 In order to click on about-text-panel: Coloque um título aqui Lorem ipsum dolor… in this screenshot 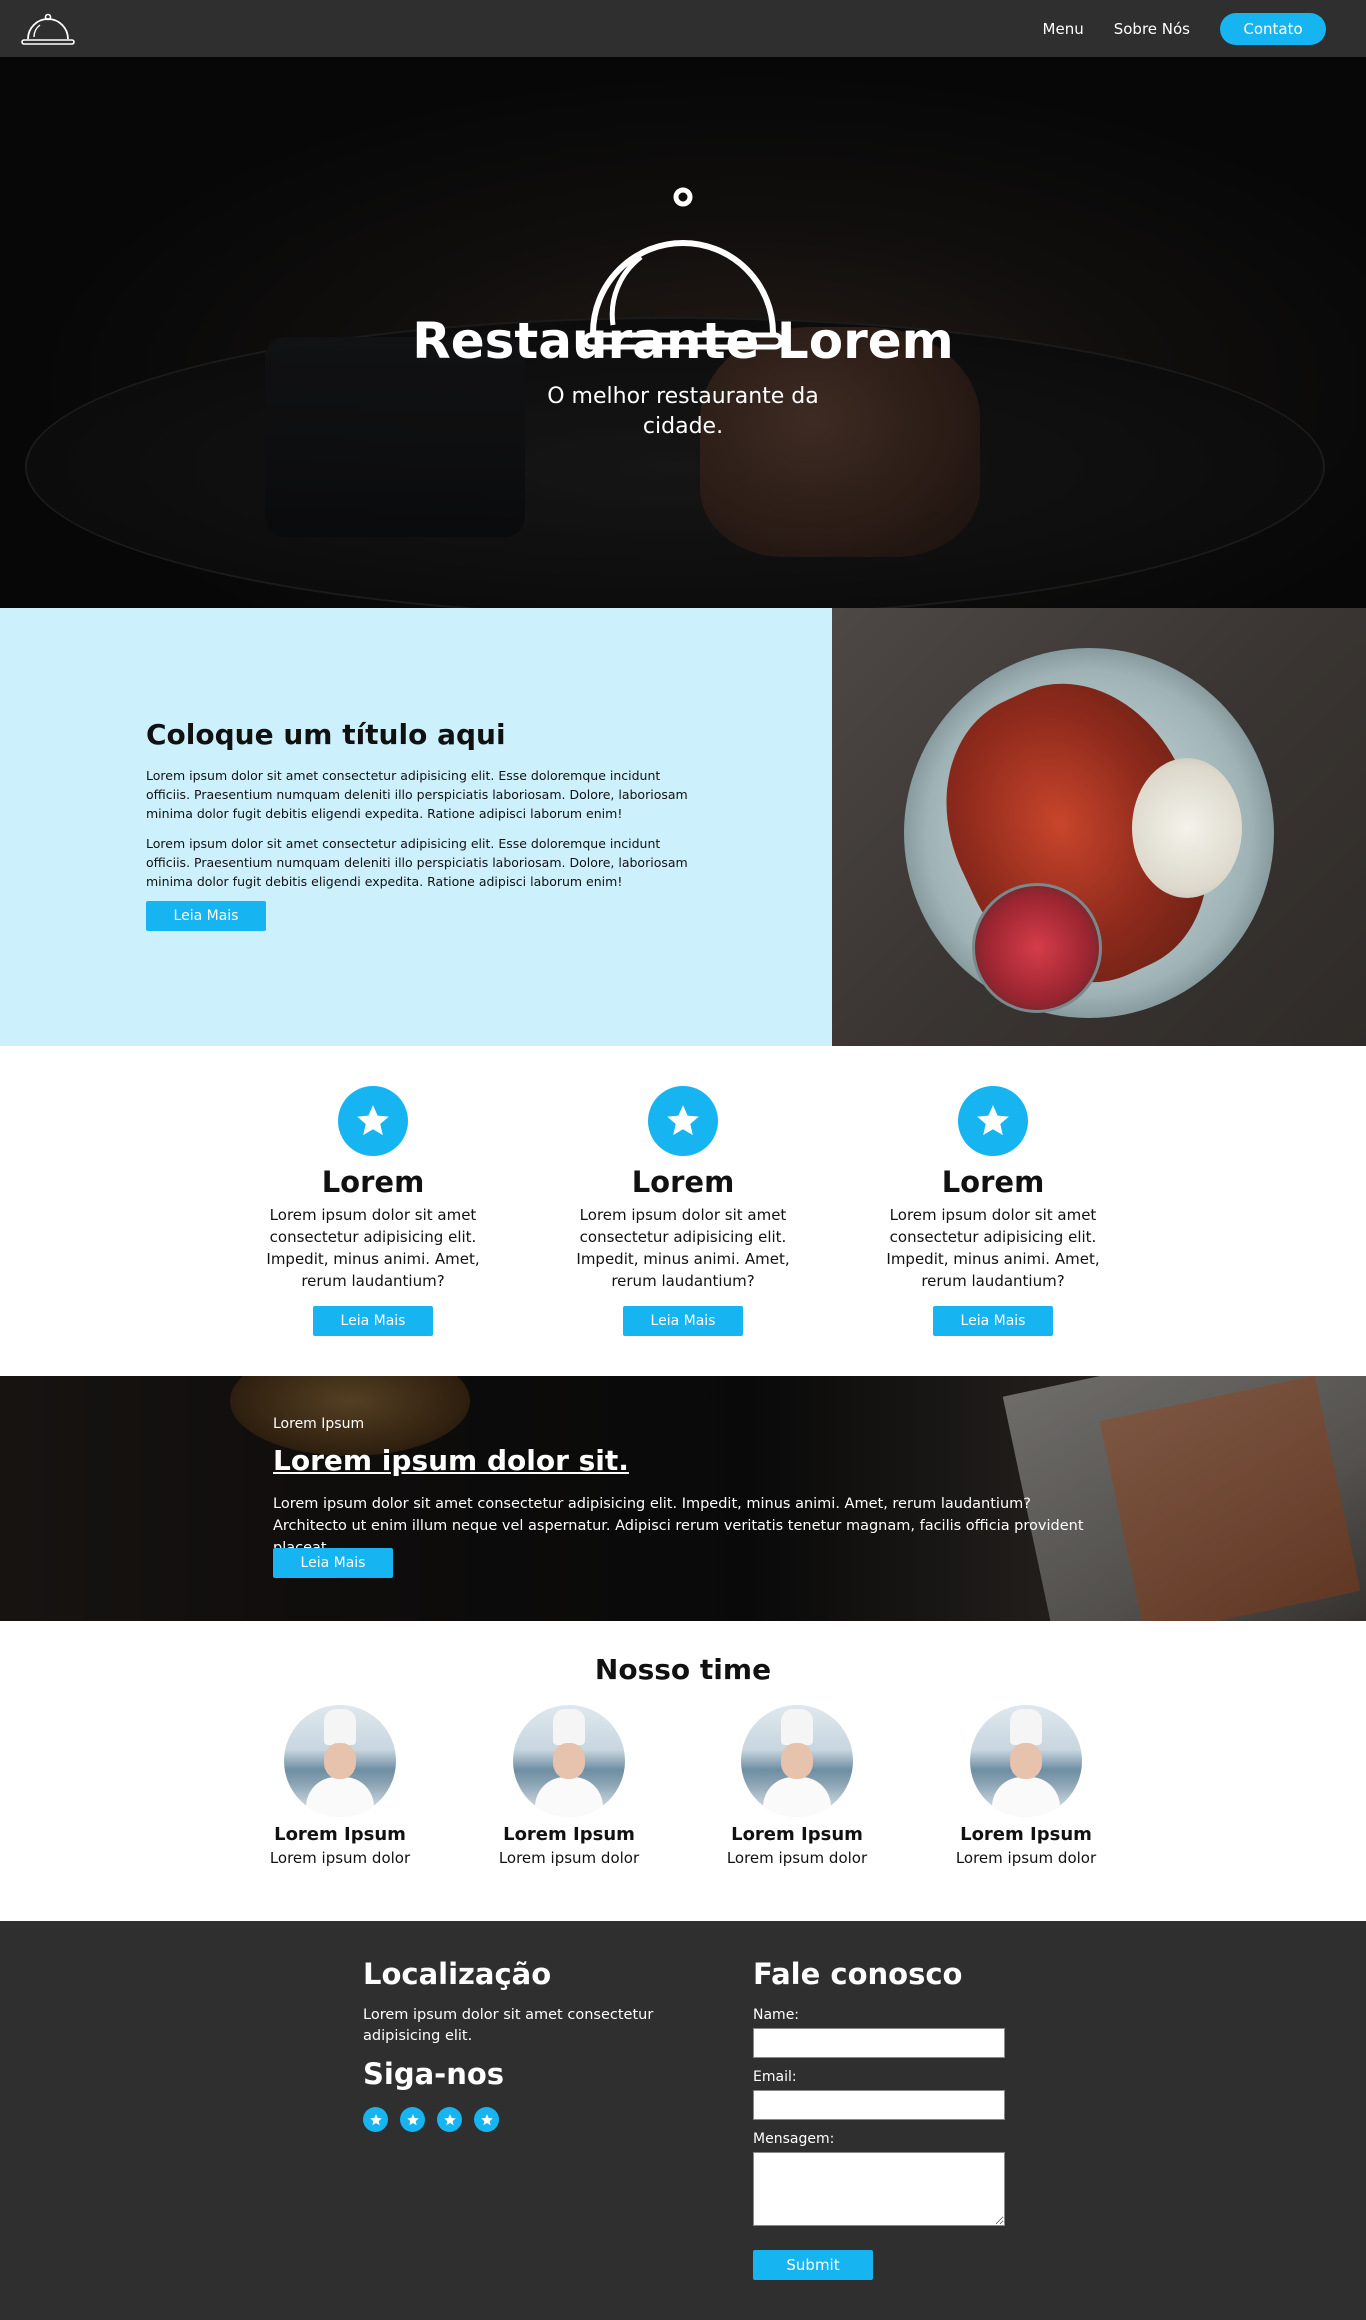, I will do `click(416, 827)`.